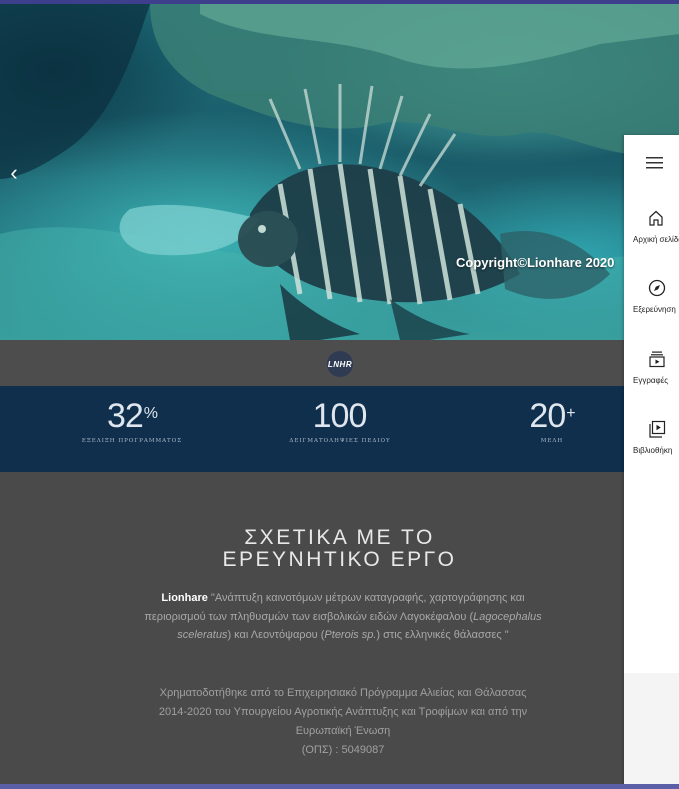  Describe the element at coordinates (655, 163) in the screenshot. I see `hamburger-menu-icon` at that location.